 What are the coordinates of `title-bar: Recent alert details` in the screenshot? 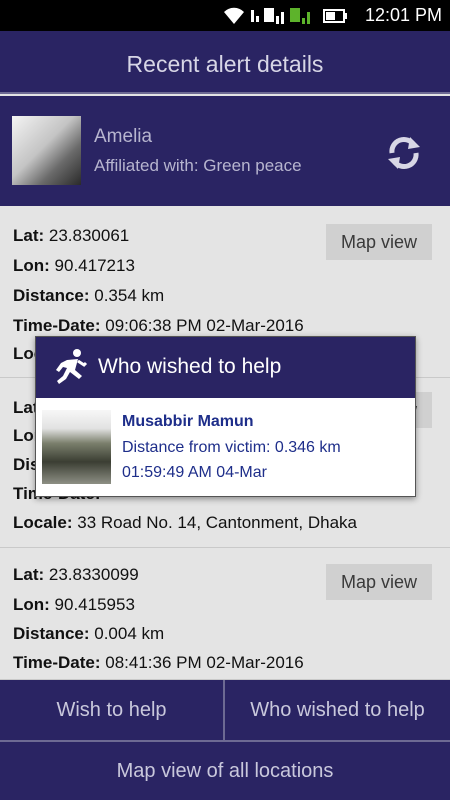 It's located at (225, 62).